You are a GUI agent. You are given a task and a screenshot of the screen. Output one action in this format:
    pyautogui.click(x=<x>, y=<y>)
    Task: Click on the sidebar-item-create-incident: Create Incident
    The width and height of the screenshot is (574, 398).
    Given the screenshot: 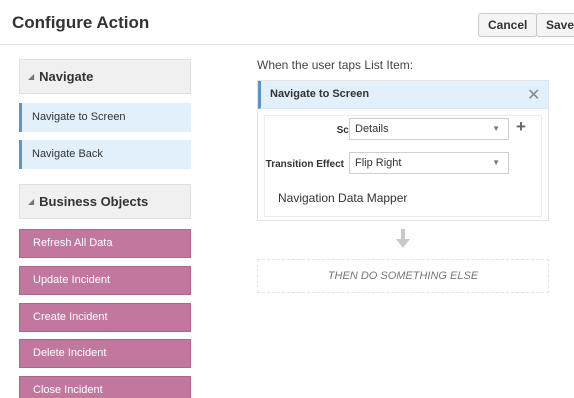 What is the action you would take?
    pyautogui.click(x=105, y=317)
    